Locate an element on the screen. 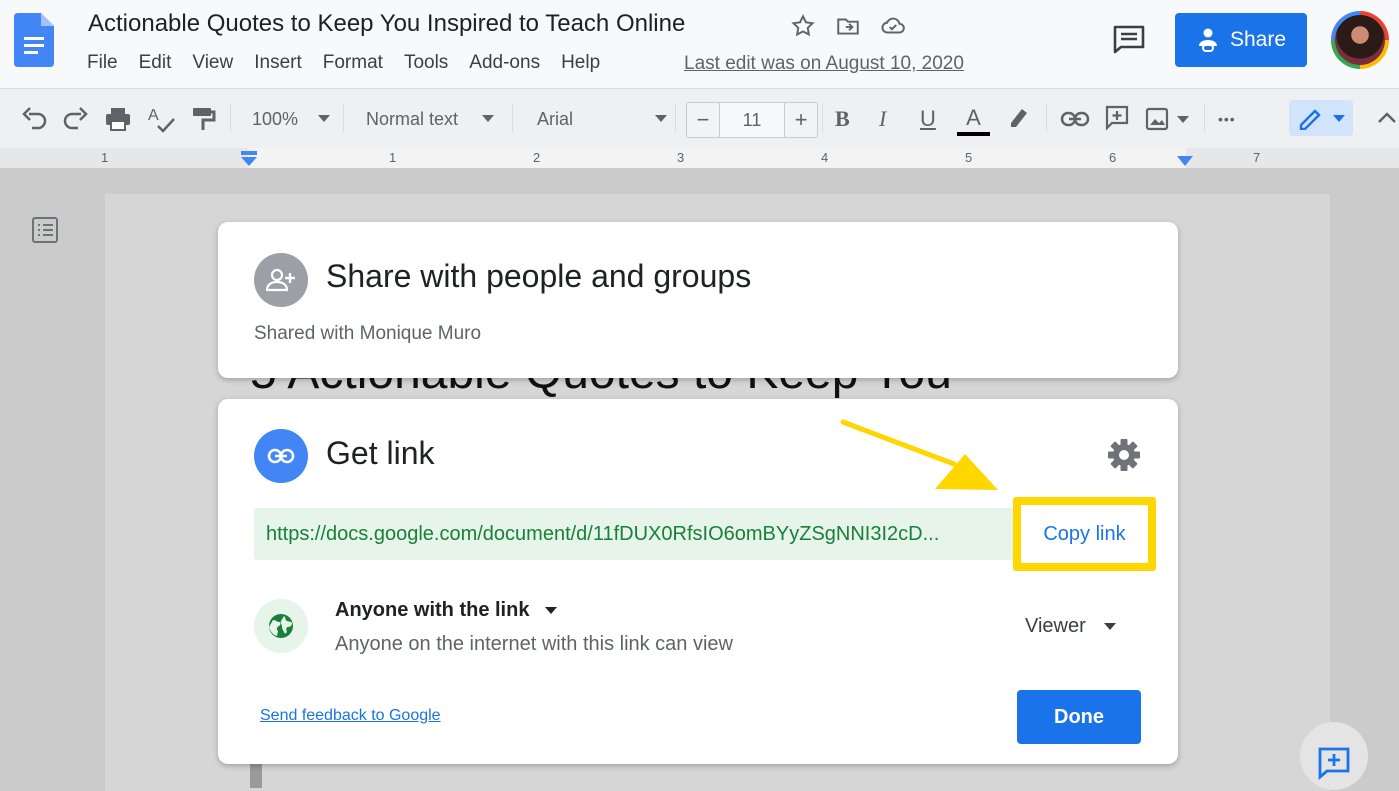 The height and width of the screenshot is (791, 1399). collapse-menus-icon is located at coordinates (1387, 117).